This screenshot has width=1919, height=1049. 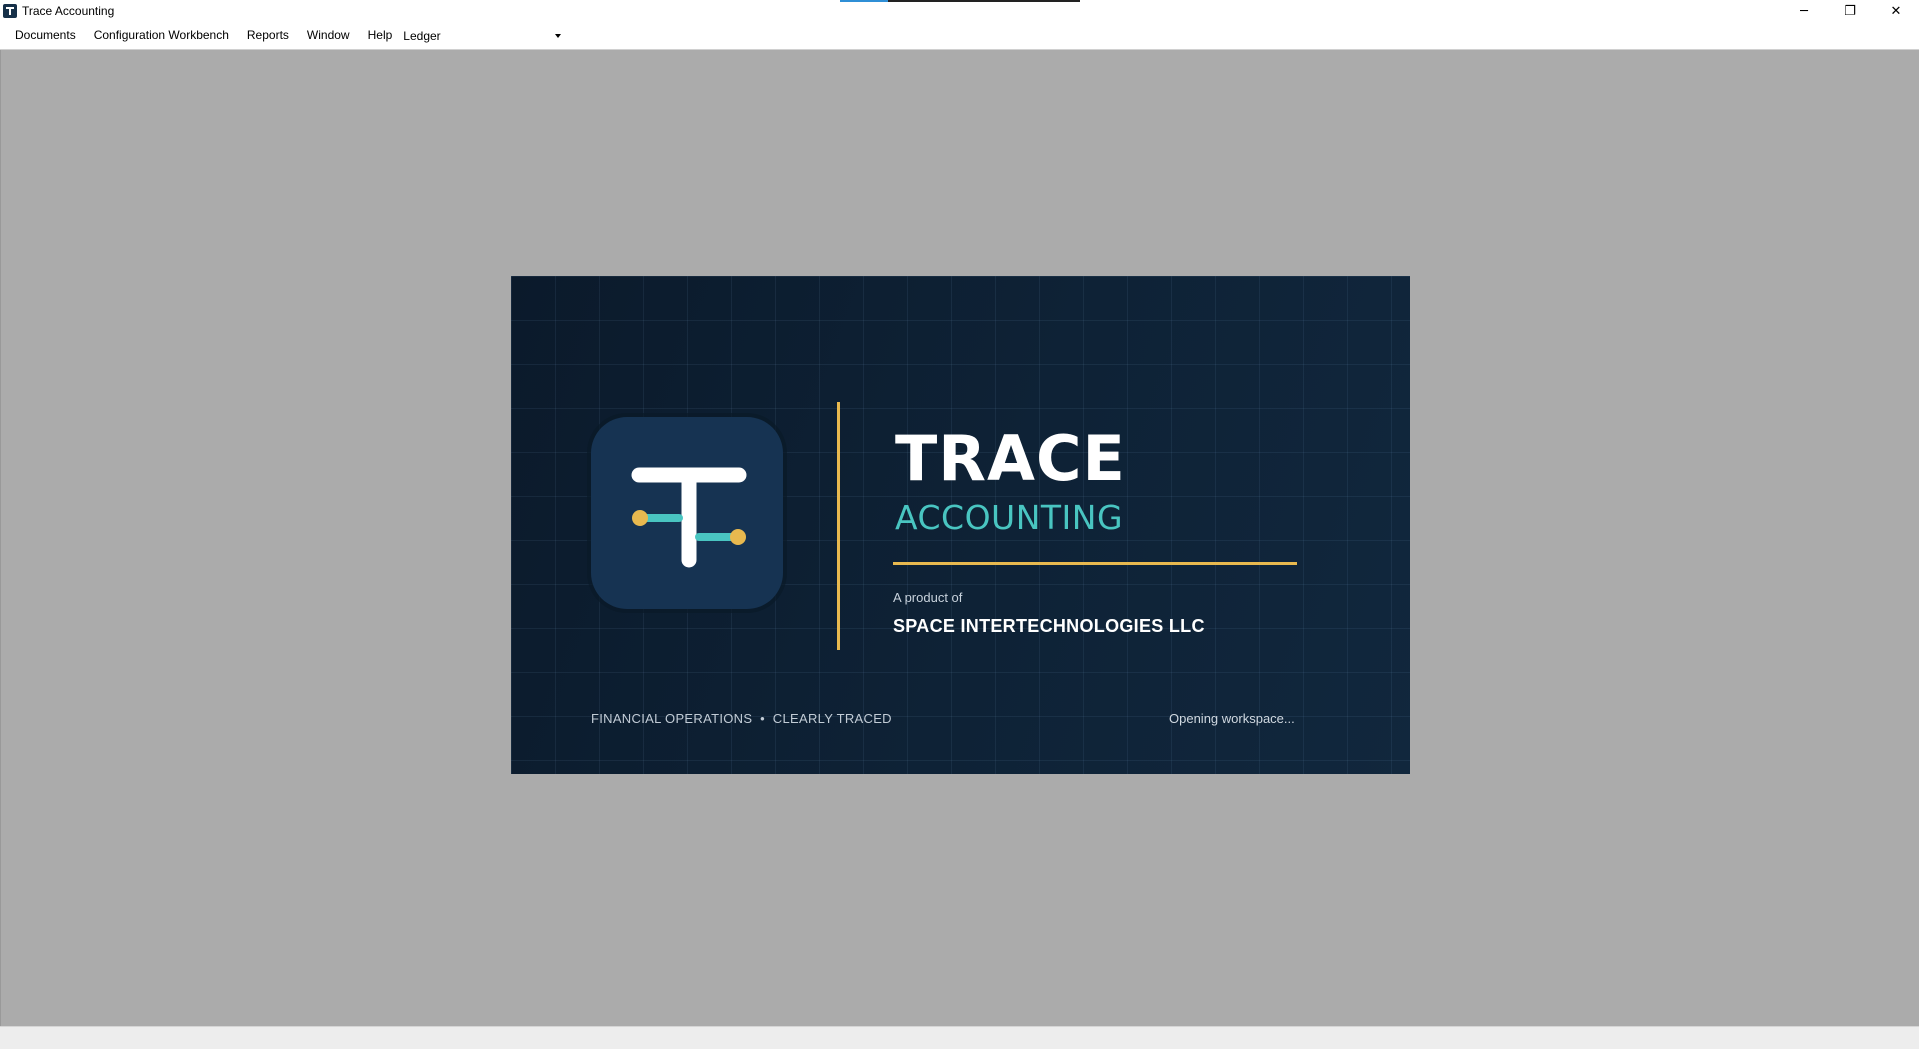 I want to click on load-progress-bar, so click(x=960, y=1).